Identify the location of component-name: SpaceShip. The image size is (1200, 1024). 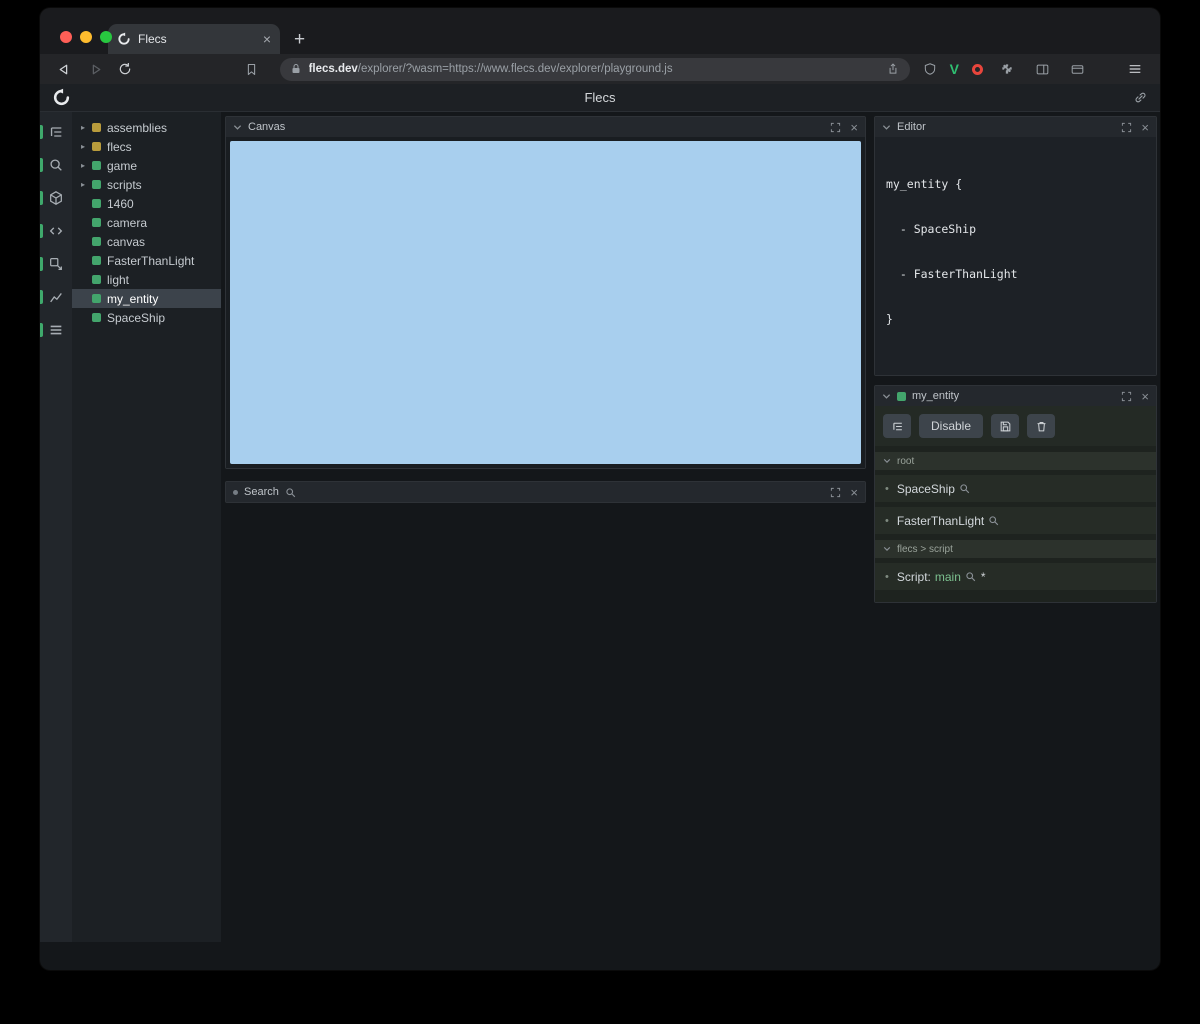
(925, 488).